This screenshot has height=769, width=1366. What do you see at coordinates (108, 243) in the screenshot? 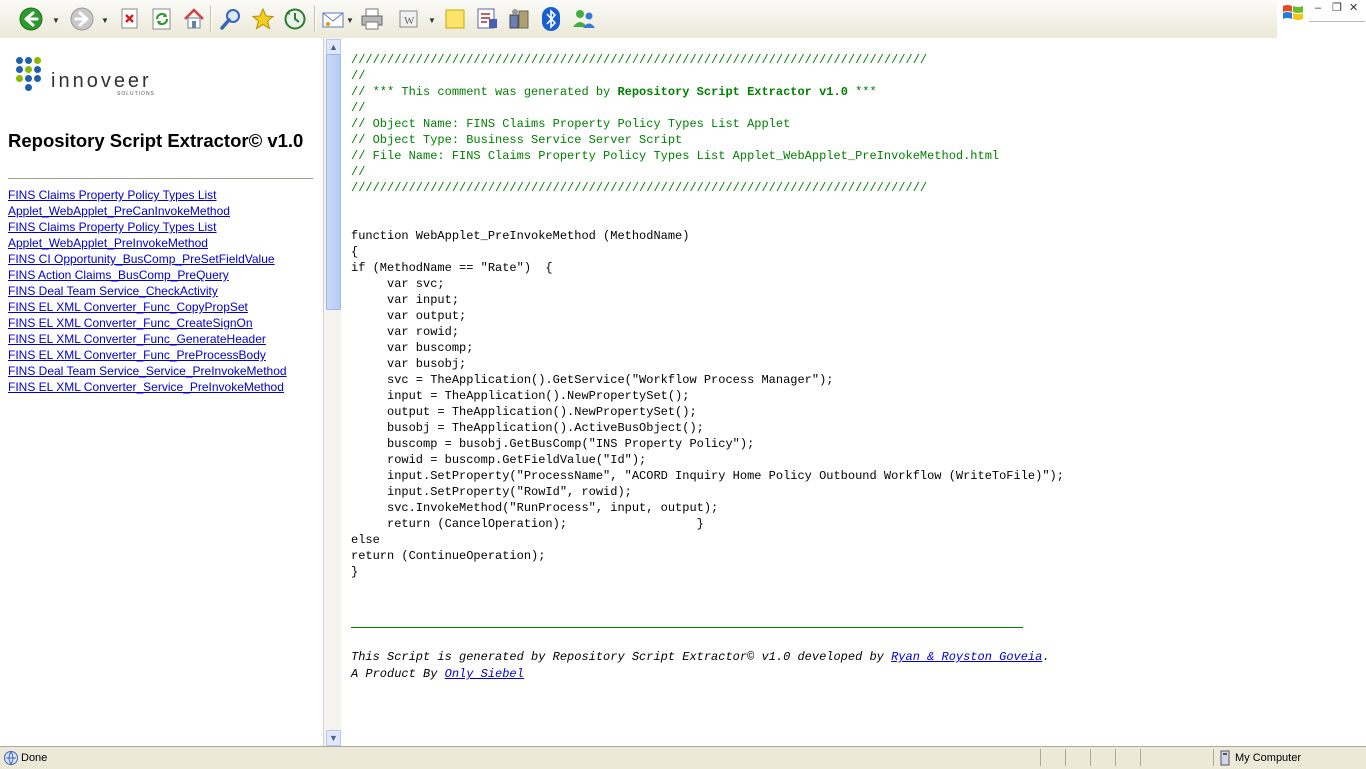
I see `script-link: Applet_WebApplet_PreInvokeMethod` at bounding box center [108, 243].